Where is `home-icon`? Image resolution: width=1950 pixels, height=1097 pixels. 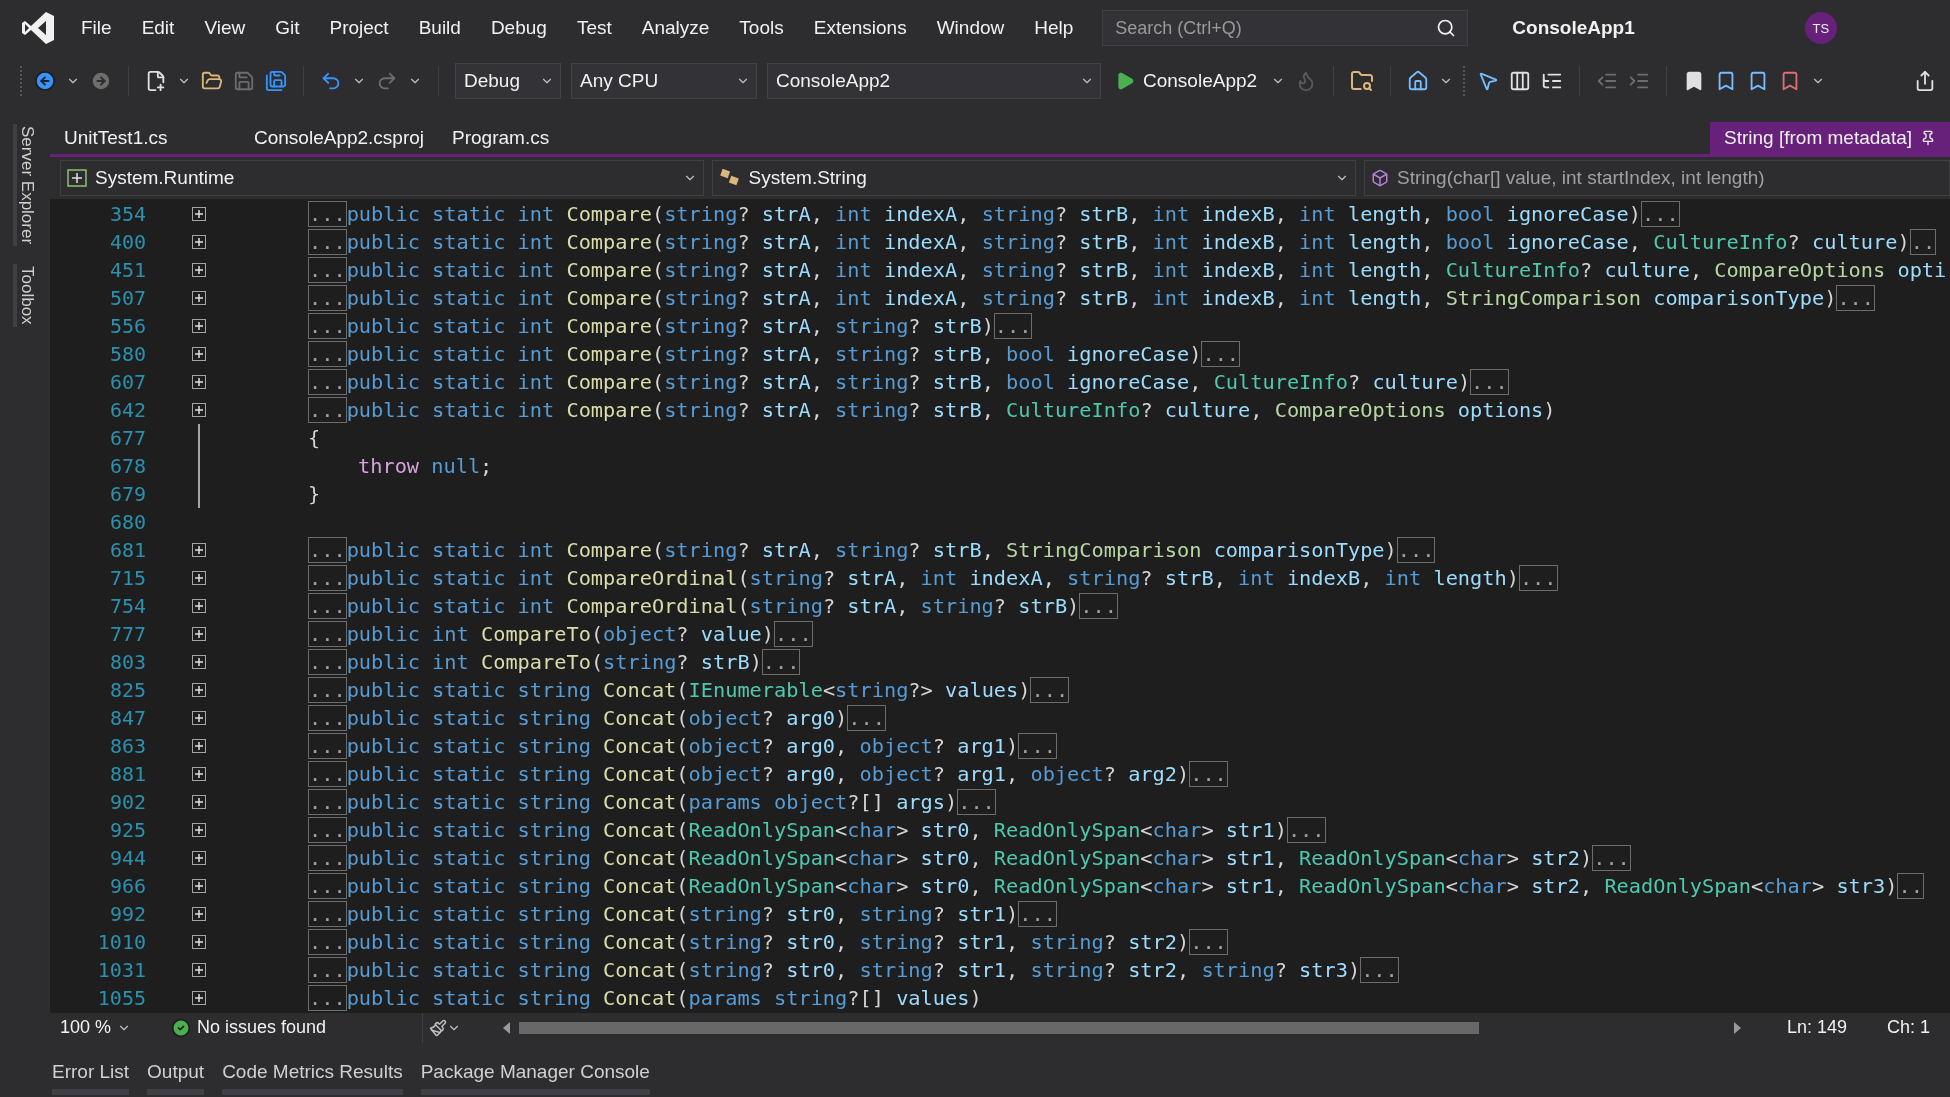
home-icon is located at coordinates (1418, 81).